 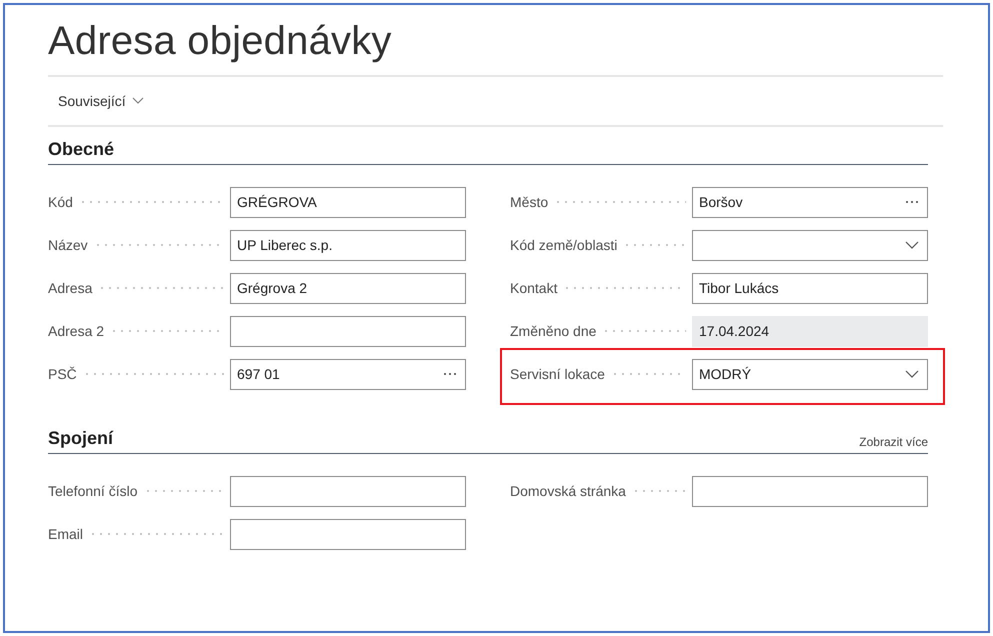 I want to click on field-label: Adresa, so click(x=71, y=288).